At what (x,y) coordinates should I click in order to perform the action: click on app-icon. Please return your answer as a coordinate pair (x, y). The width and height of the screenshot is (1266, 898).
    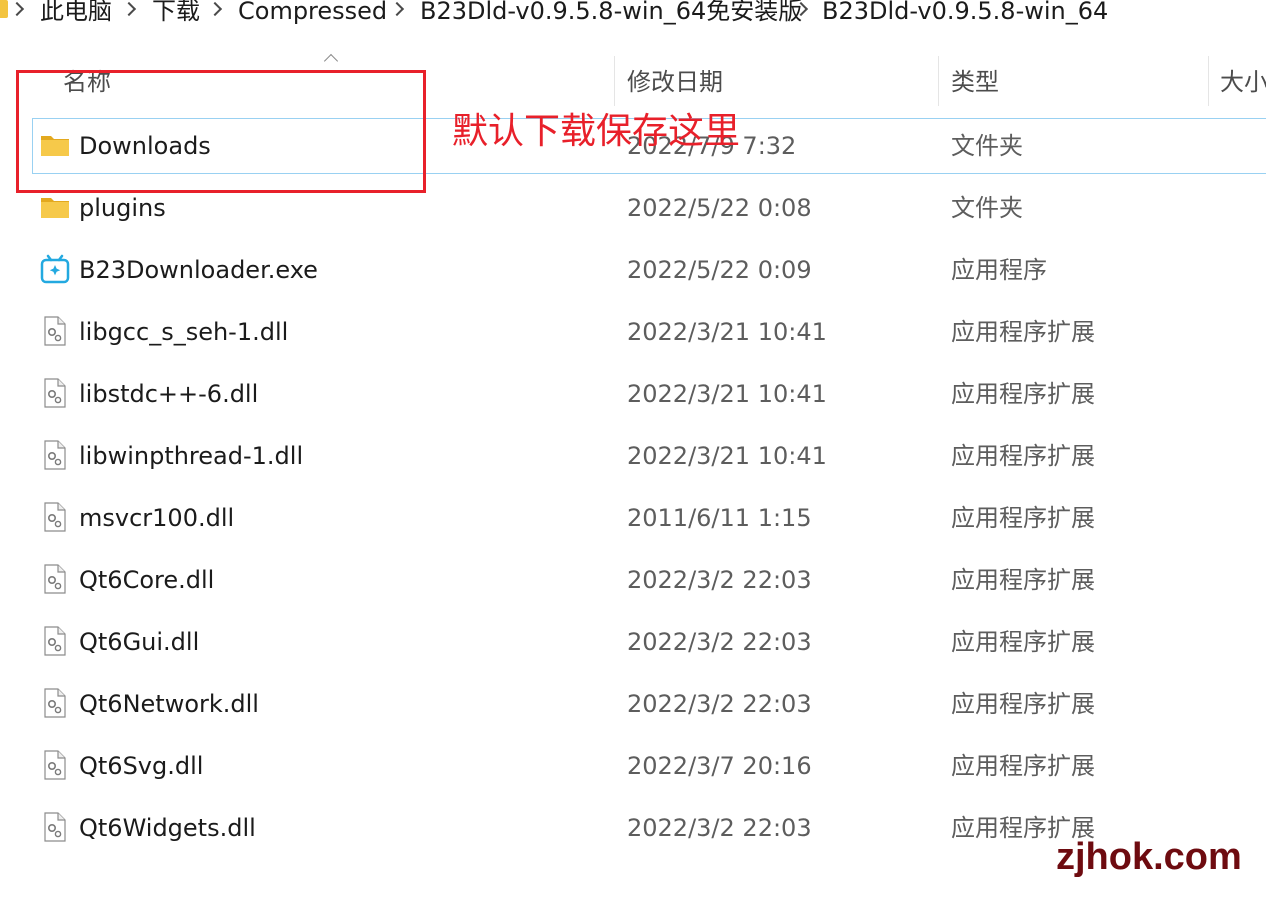
    Looking at the image, I should click on (55, 269).